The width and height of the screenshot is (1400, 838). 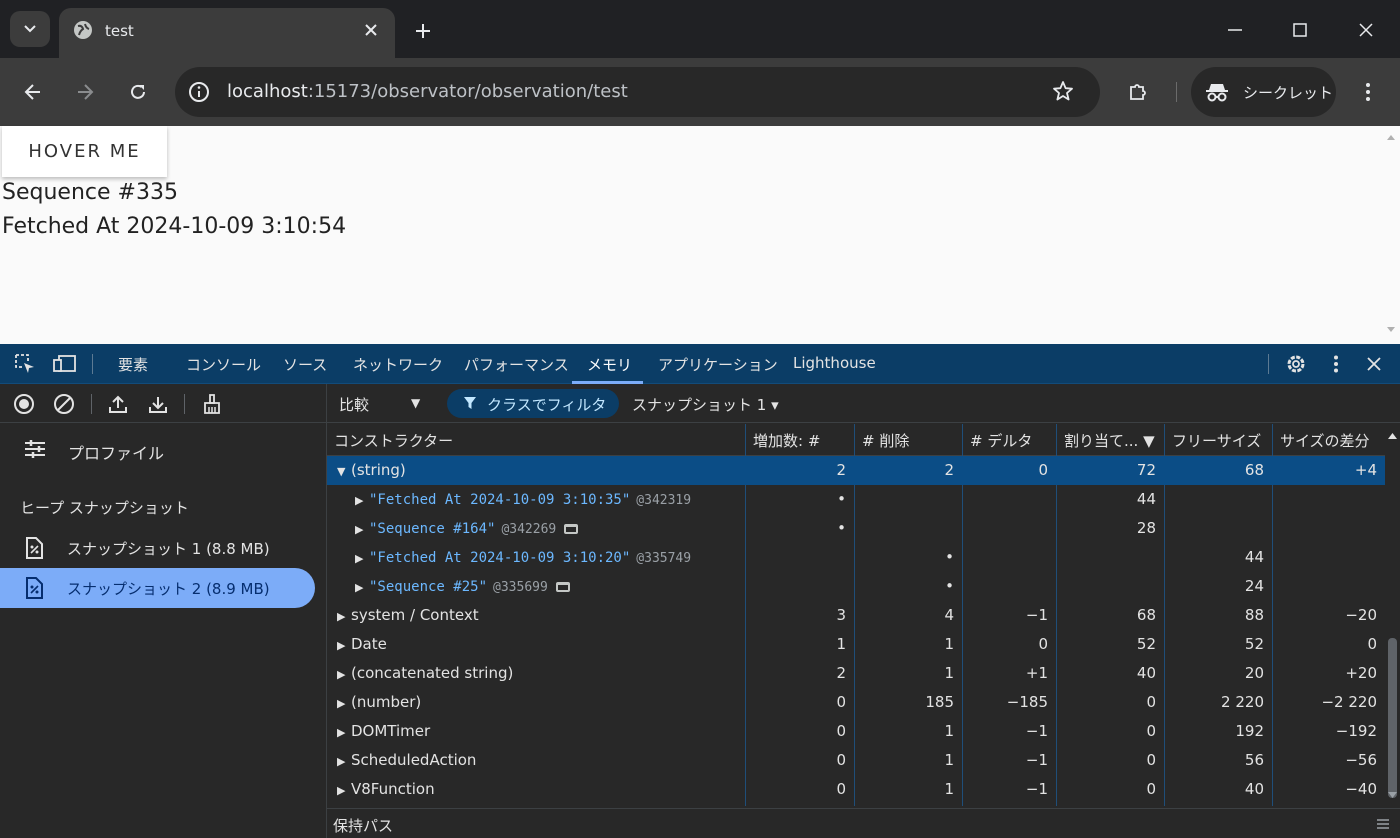 I want to click on close-devtools-button, so click(x=1374, y=364).